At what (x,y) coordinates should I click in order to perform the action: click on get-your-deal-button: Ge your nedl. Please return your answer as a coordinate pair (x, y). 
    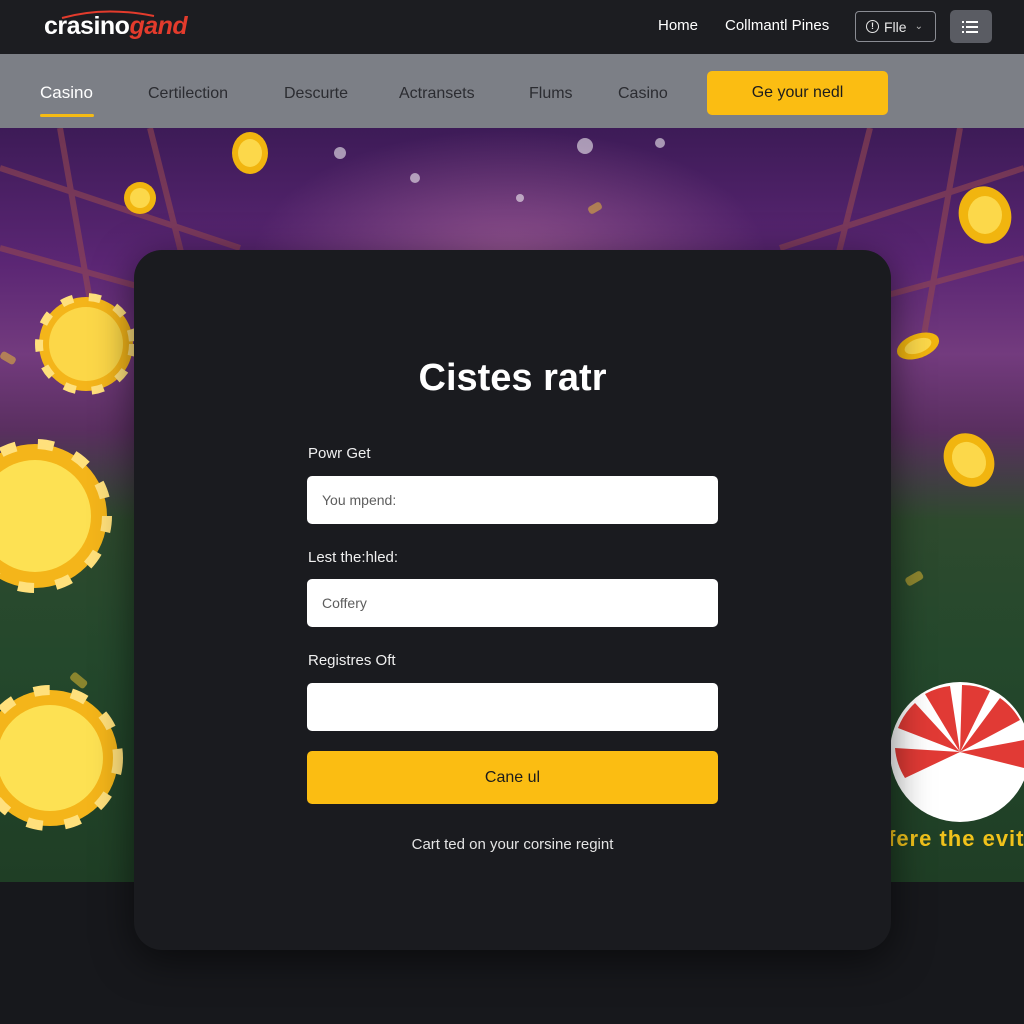
    Looking at the image, I should click on (797, 93).